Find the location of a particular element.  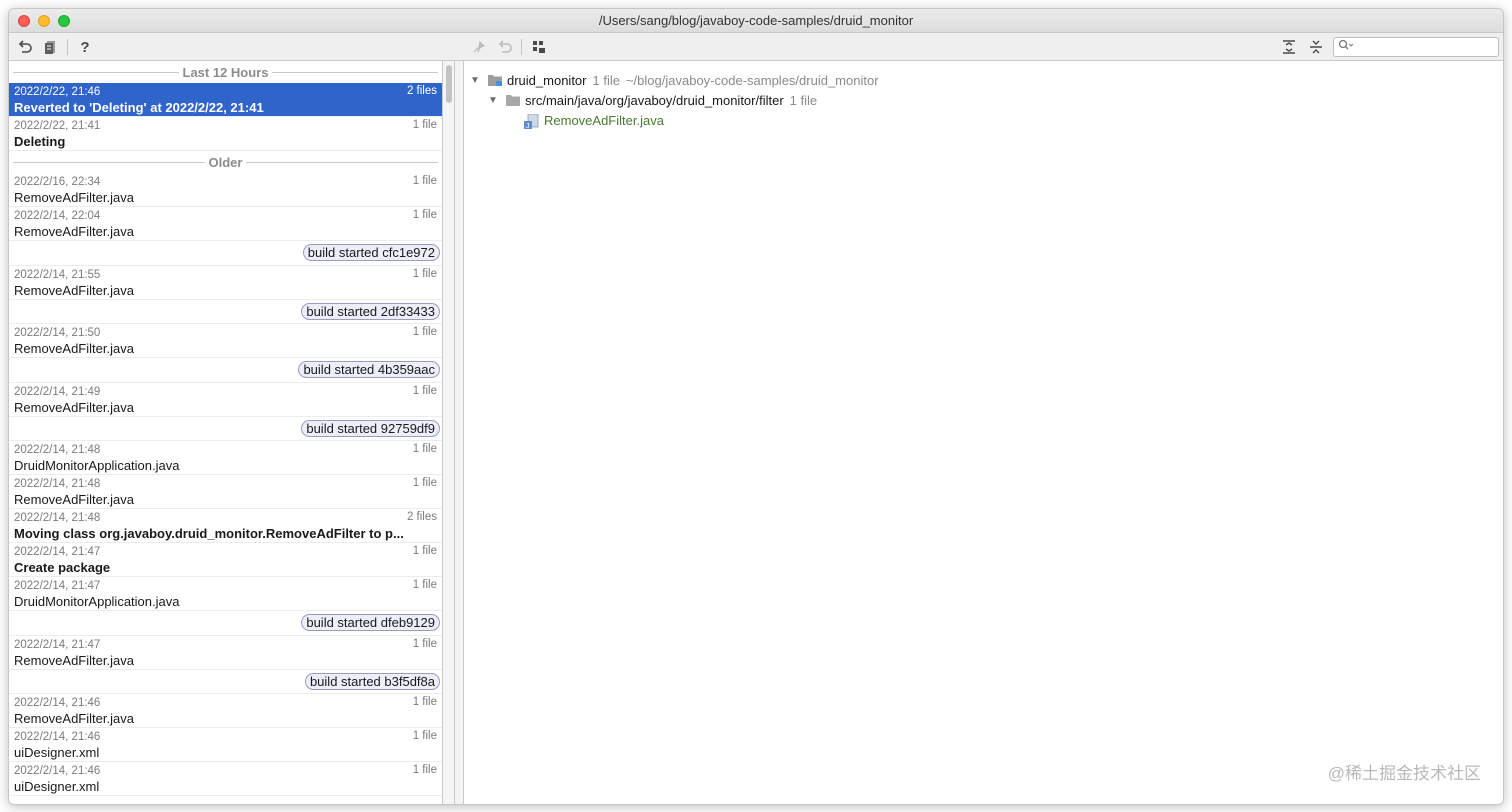

entry-name: Deleting is located at coordinates (40, 141).